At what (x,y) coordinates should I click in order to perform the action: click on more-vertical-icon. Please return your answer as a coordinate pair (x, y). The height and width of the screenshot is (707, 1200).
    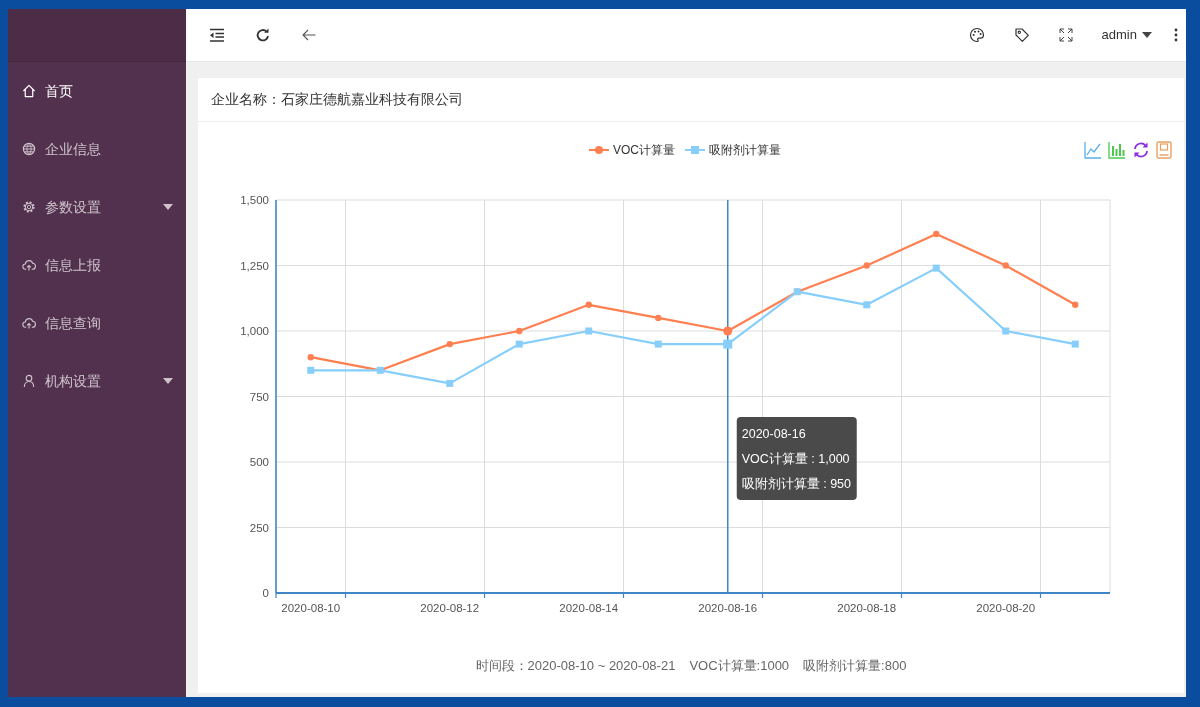
    Looking at the image, I should click on (1176, 35).